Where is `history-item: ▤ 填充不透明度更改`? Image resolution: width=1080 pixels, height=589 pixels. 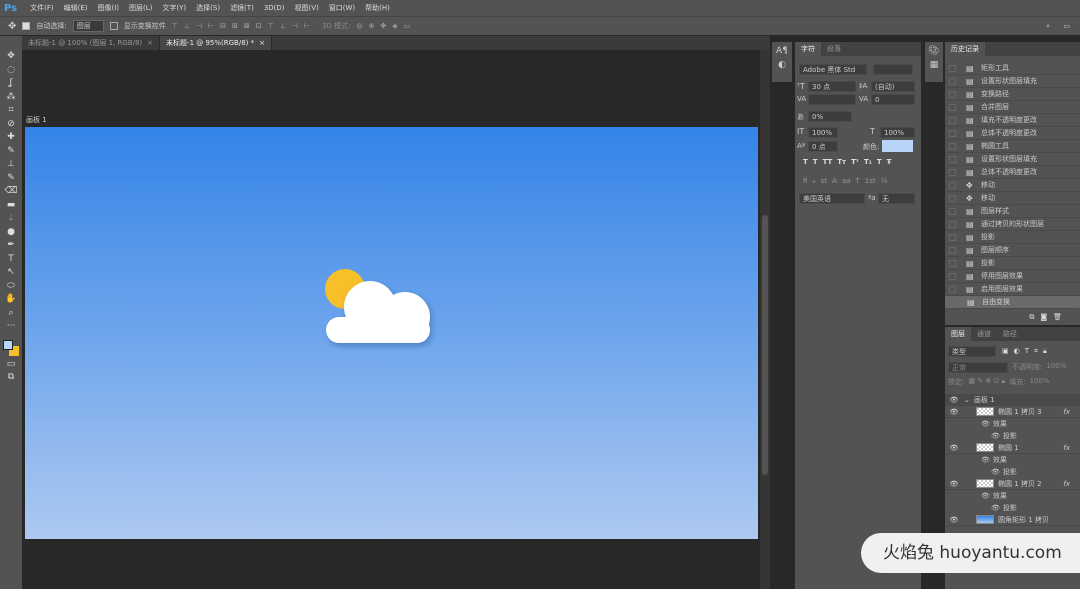
history-item: ▤ 填充不透明度更改 is located at coordinates (1012, 120).